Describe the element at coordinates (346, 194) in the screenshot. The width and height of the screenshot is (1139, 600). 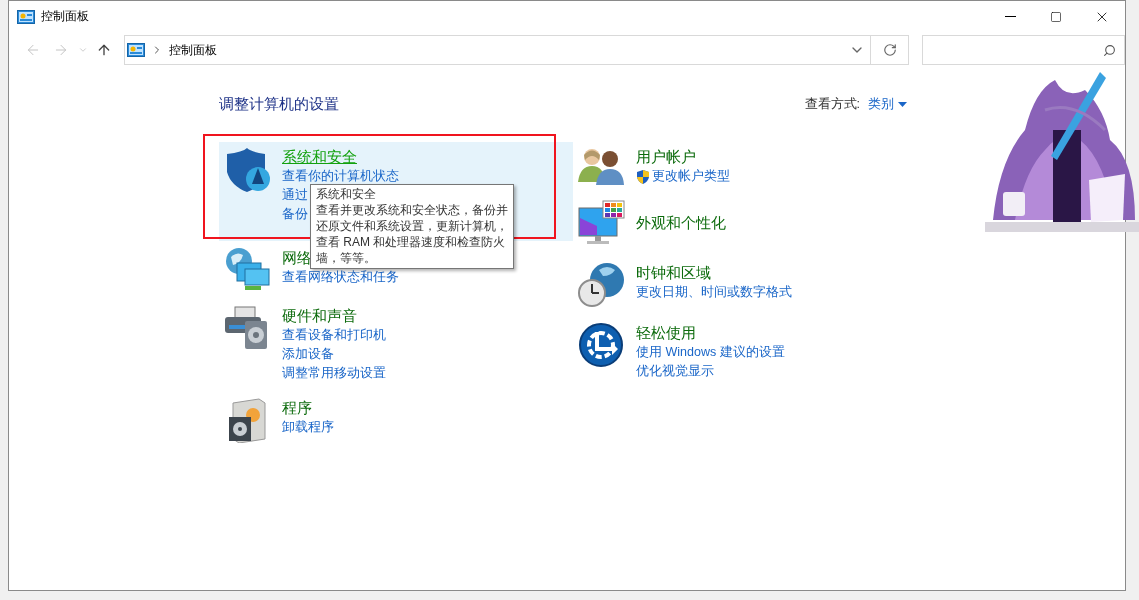
I see `tooltip-title: 系统和安全` at that location.